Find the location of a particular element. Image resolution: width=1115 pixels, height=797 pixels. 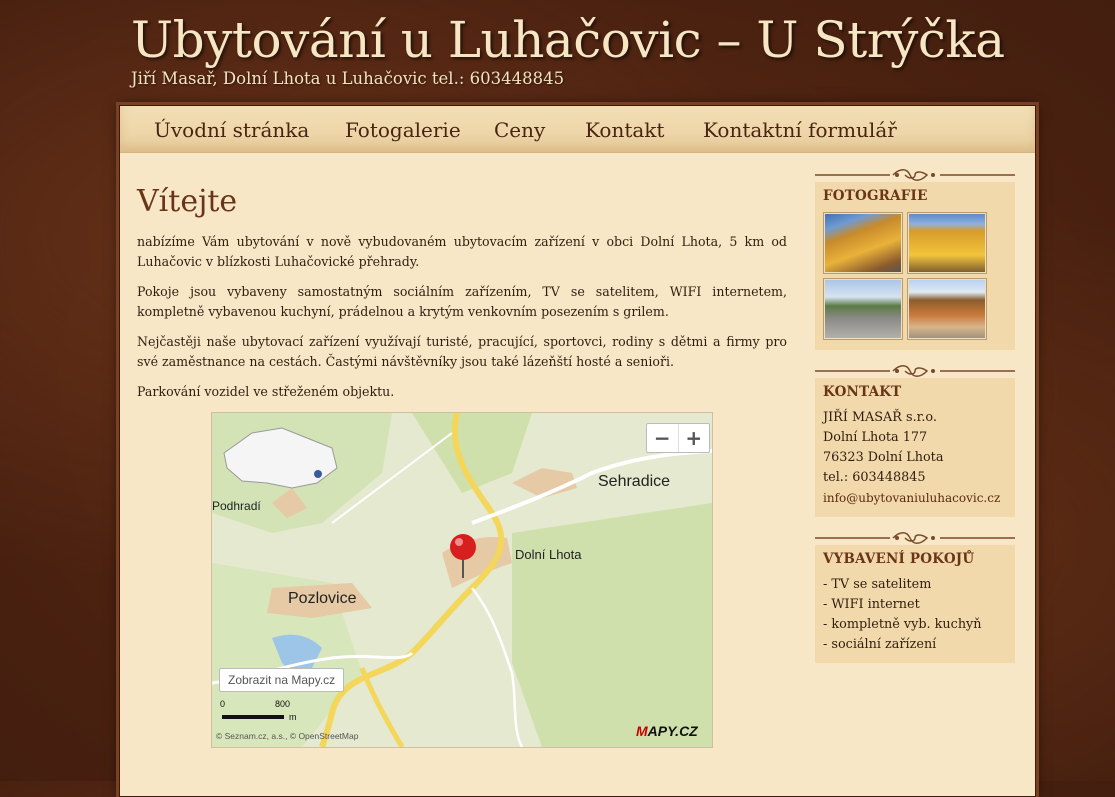

equipment-item: - sociální zařízení is located at coordinates (880, 644).